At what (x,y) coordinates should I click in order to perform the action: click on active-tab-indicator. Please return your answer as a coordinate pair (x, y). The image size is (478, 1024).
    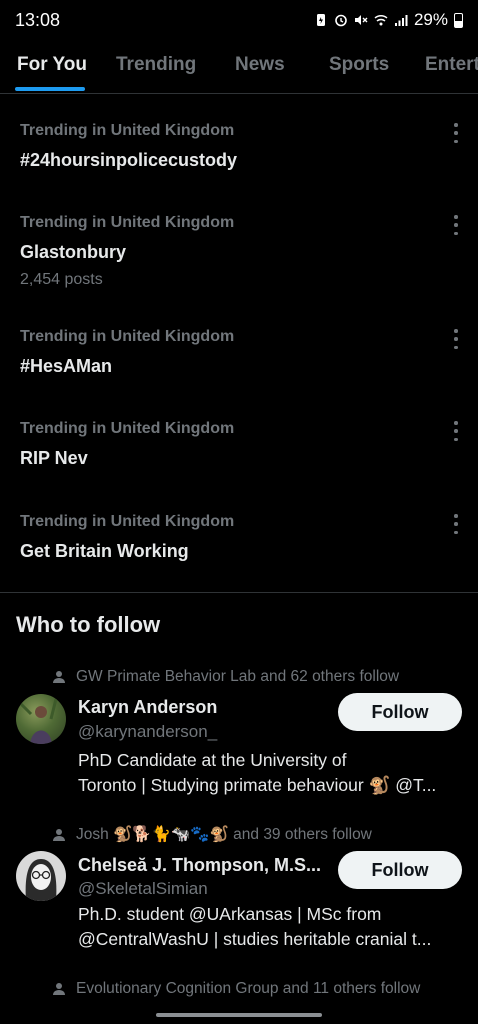
    Looking at the image, I should click on (50, 89).